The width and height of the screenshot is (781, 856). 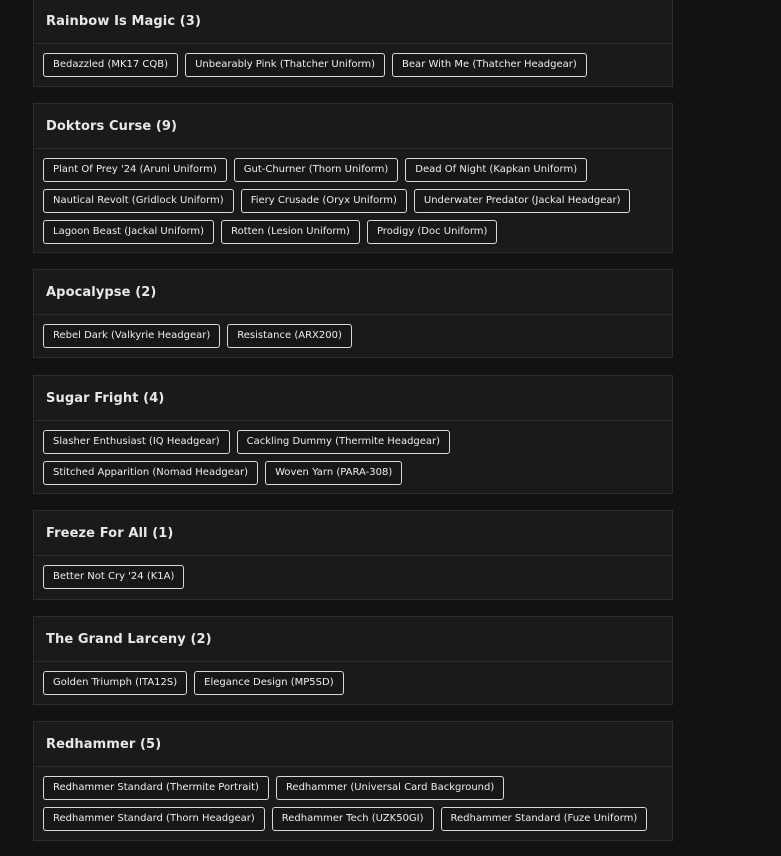 What do you see at coordinates (132, 336) in the screenshot?
I see `item-chip: Rebel Dark (Valkyrie Headgear)` at bounding box center [132, 336].